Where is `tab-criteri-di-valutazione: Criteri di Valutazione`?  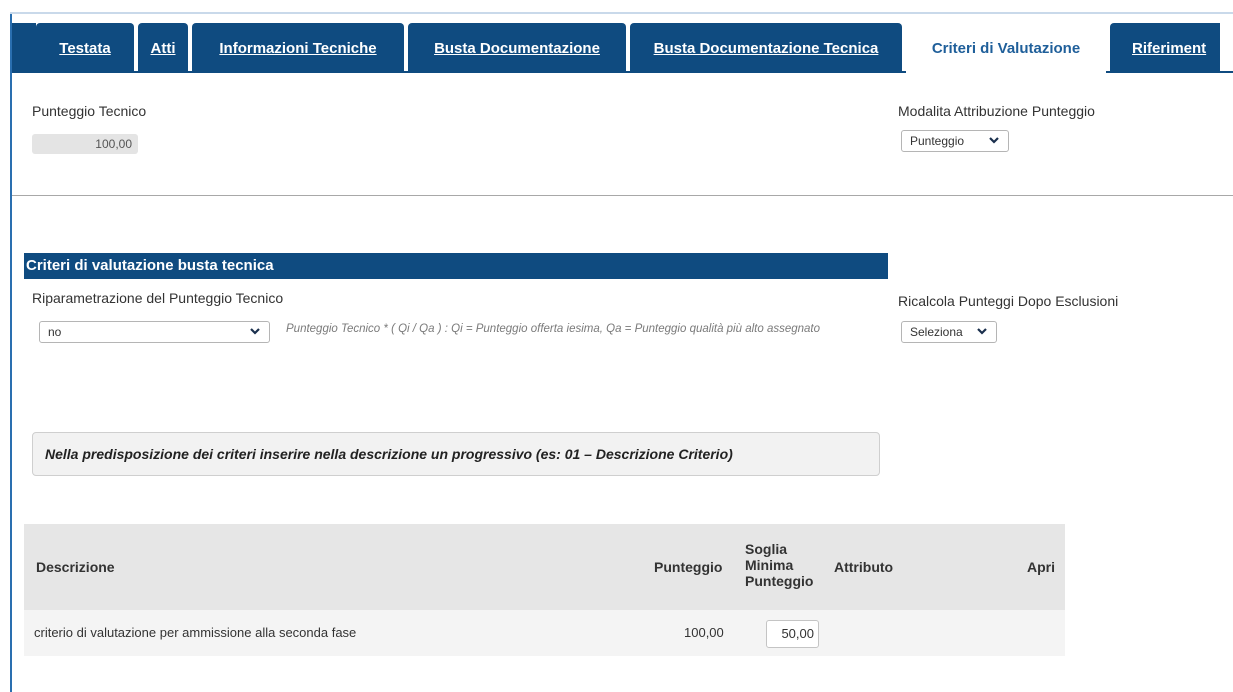
tab-criteri-di-valutazione: Criteri di Valutazione is located at coordinates (1006, 48).